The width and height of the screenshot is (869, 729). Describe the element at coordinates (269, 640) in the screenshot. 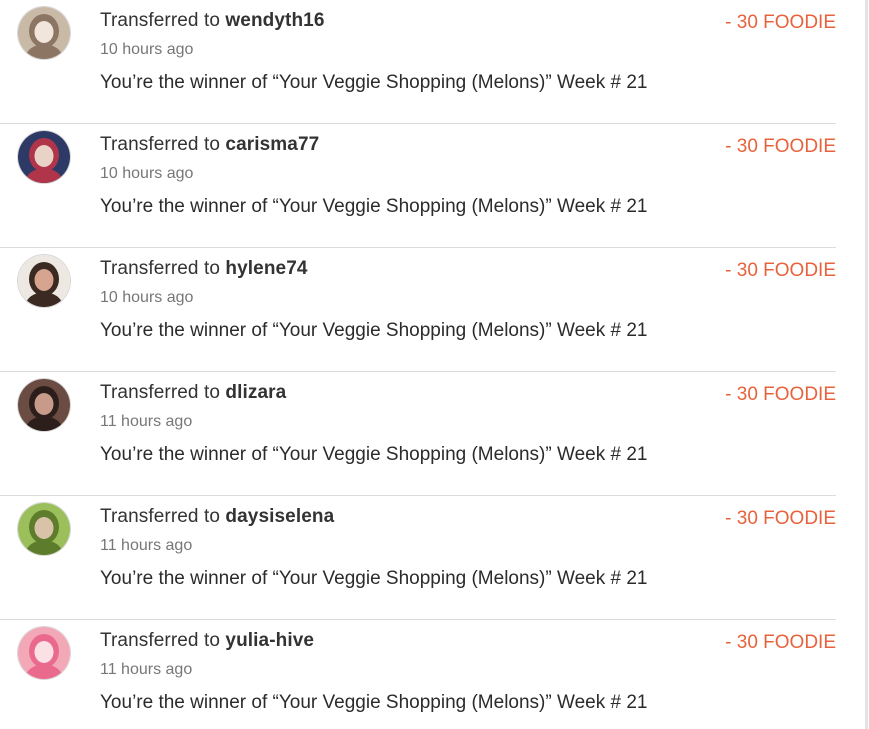

I see `username-link: yulia-hive` at that location.